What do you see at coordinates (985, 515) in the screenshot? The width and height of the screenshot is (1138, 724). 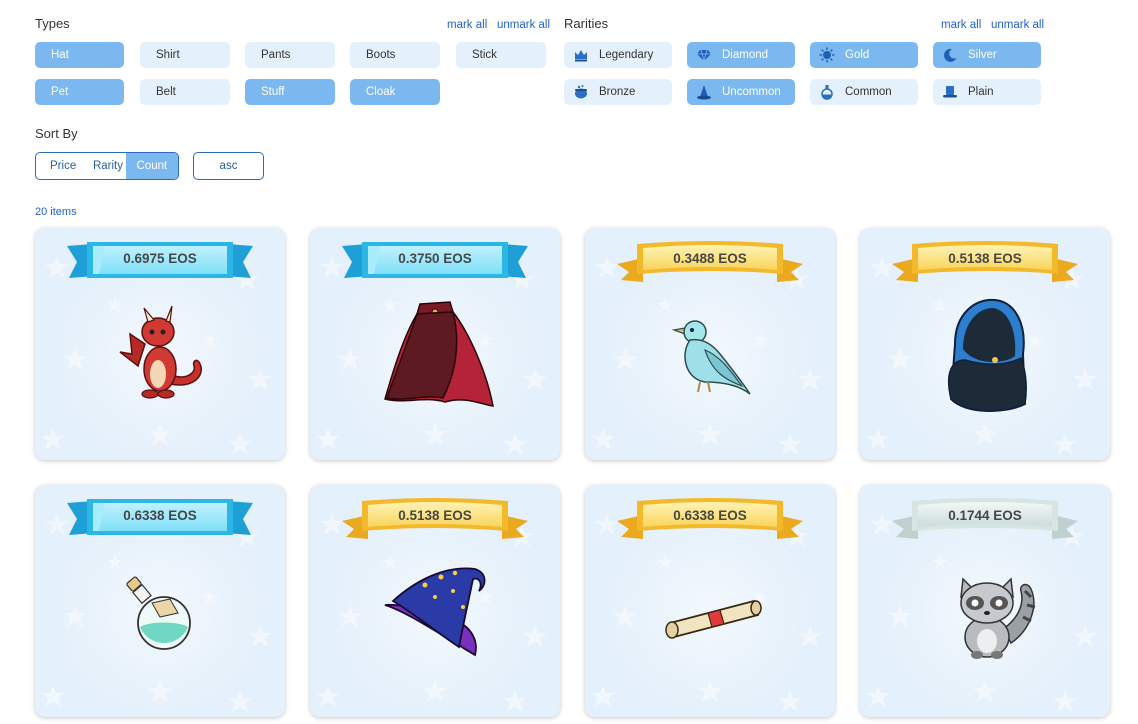 I see `price-label: 0.1744 EOS` at bounding box center [985, 515].